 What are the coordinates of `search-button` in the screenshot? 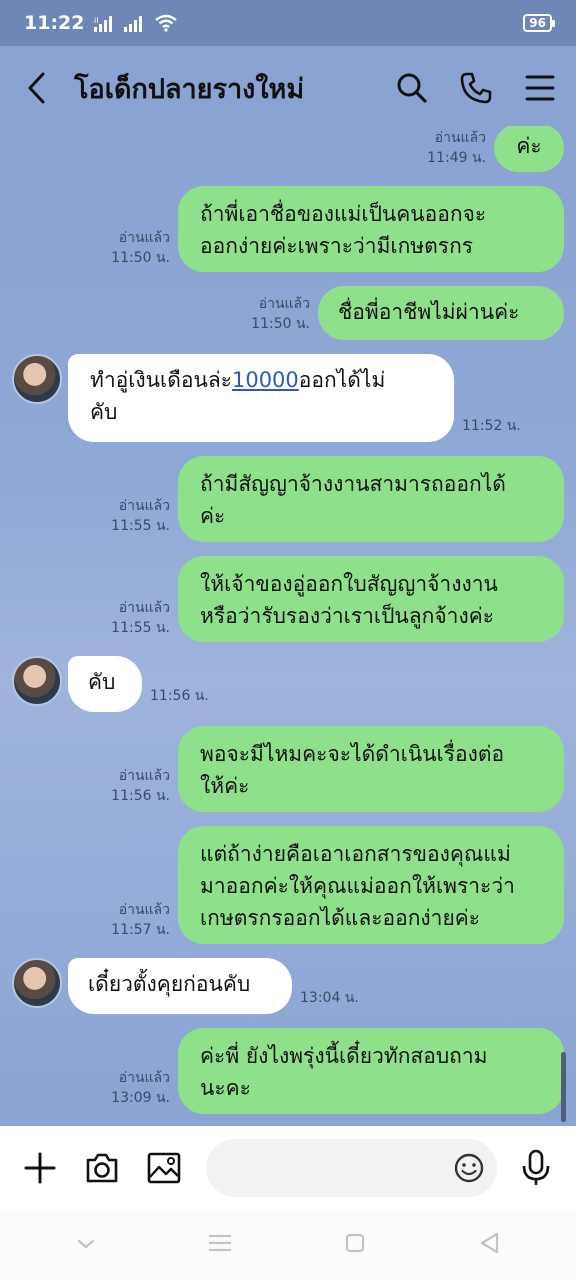 It's located at (412, 88).